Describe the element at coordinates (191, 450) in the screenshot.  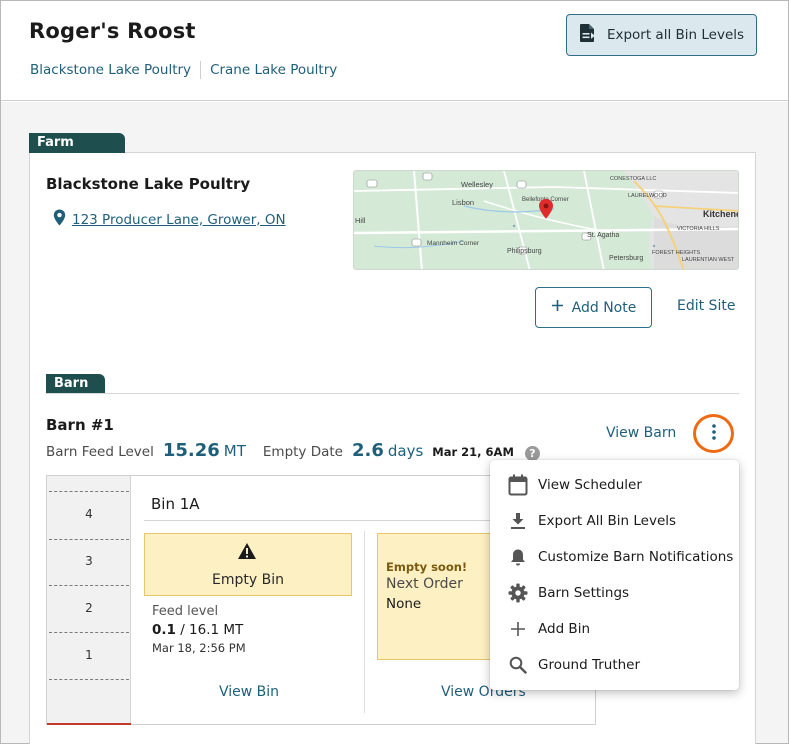
I see `barn-feed-level-value: 15.26` at that location.